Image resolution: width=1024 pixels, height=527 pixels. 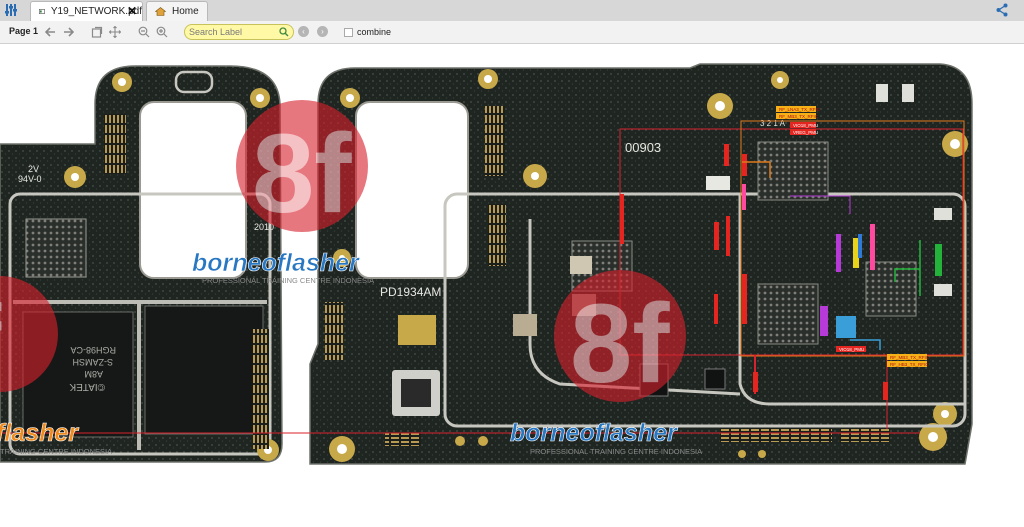 I want to click on net-label-2: RF_MB3_TX_RFIC, so click(x=799, y=116).